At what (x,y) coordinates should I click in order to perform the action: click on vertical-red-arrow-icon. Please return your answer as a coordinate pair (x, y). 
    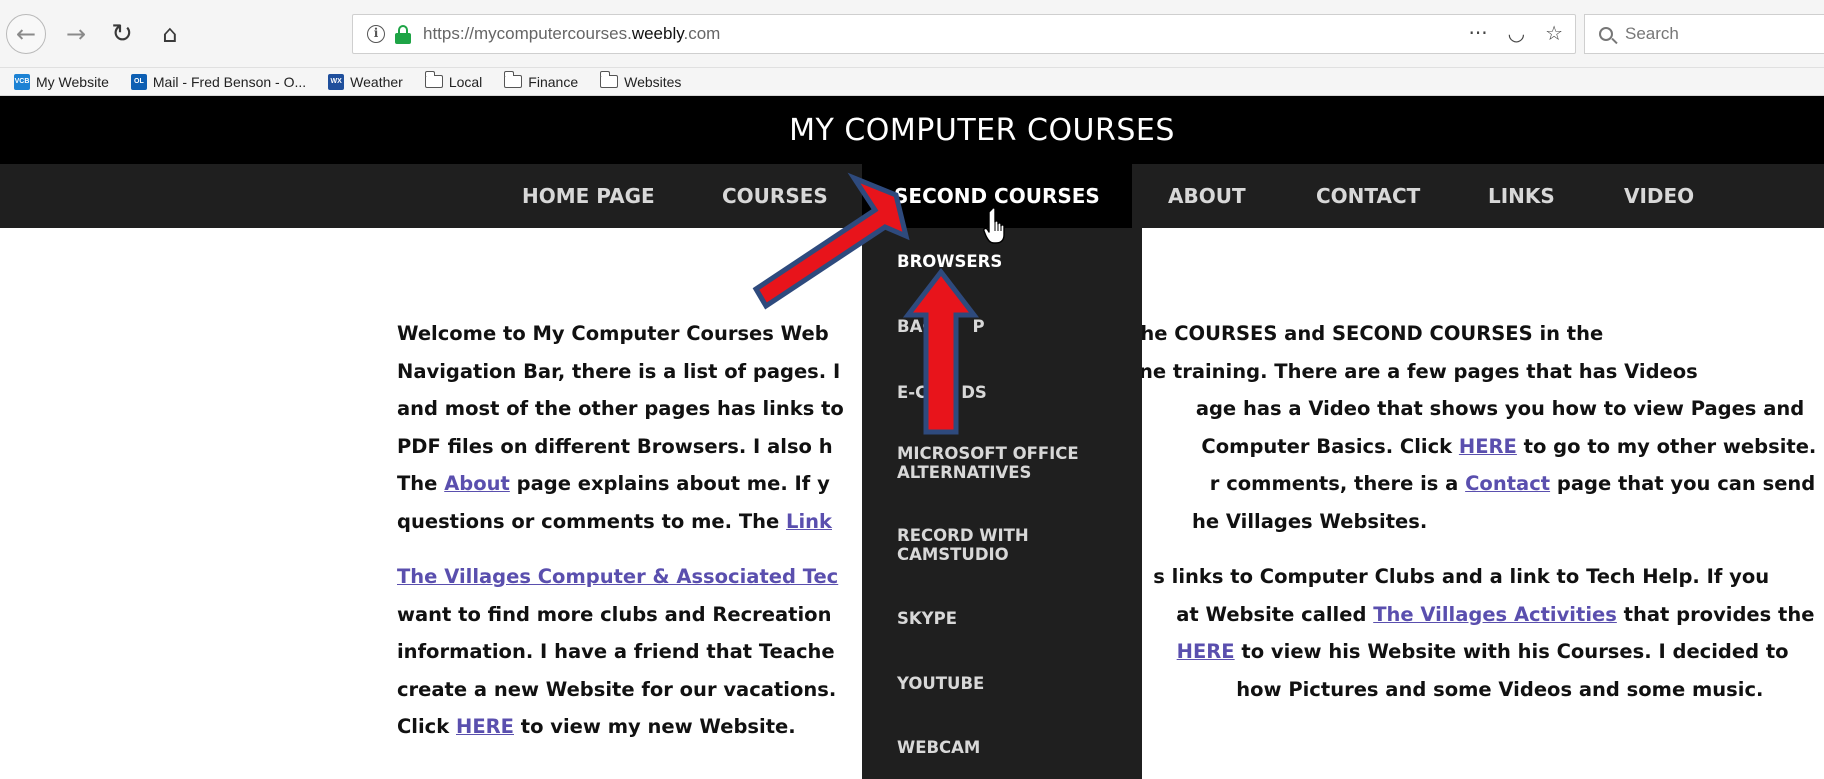
    Looking at the image, I should click on (941, 351).